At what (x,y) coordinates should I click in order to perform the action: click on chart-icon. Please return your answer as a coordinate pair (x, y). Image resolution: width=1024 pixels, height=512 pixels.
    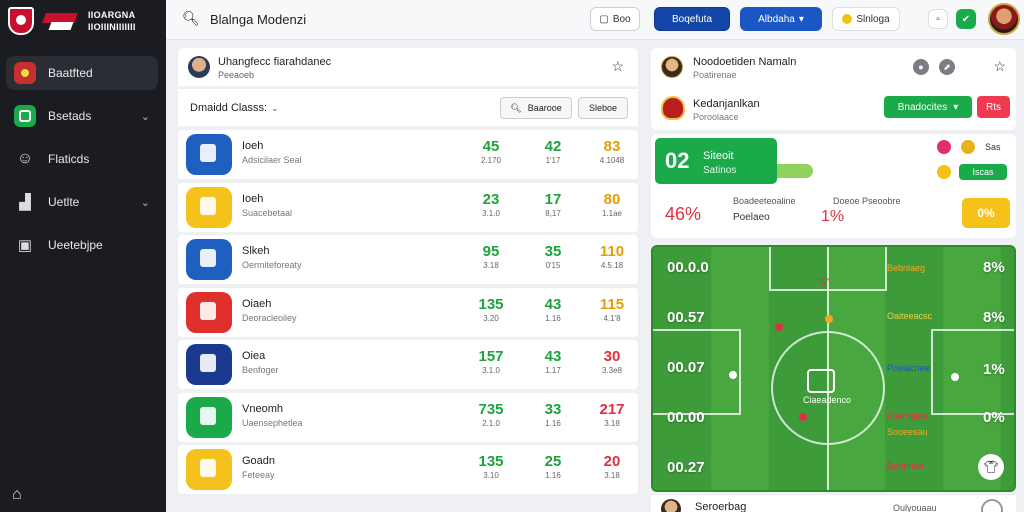
    Looking at the image, I should click on (25, 202).